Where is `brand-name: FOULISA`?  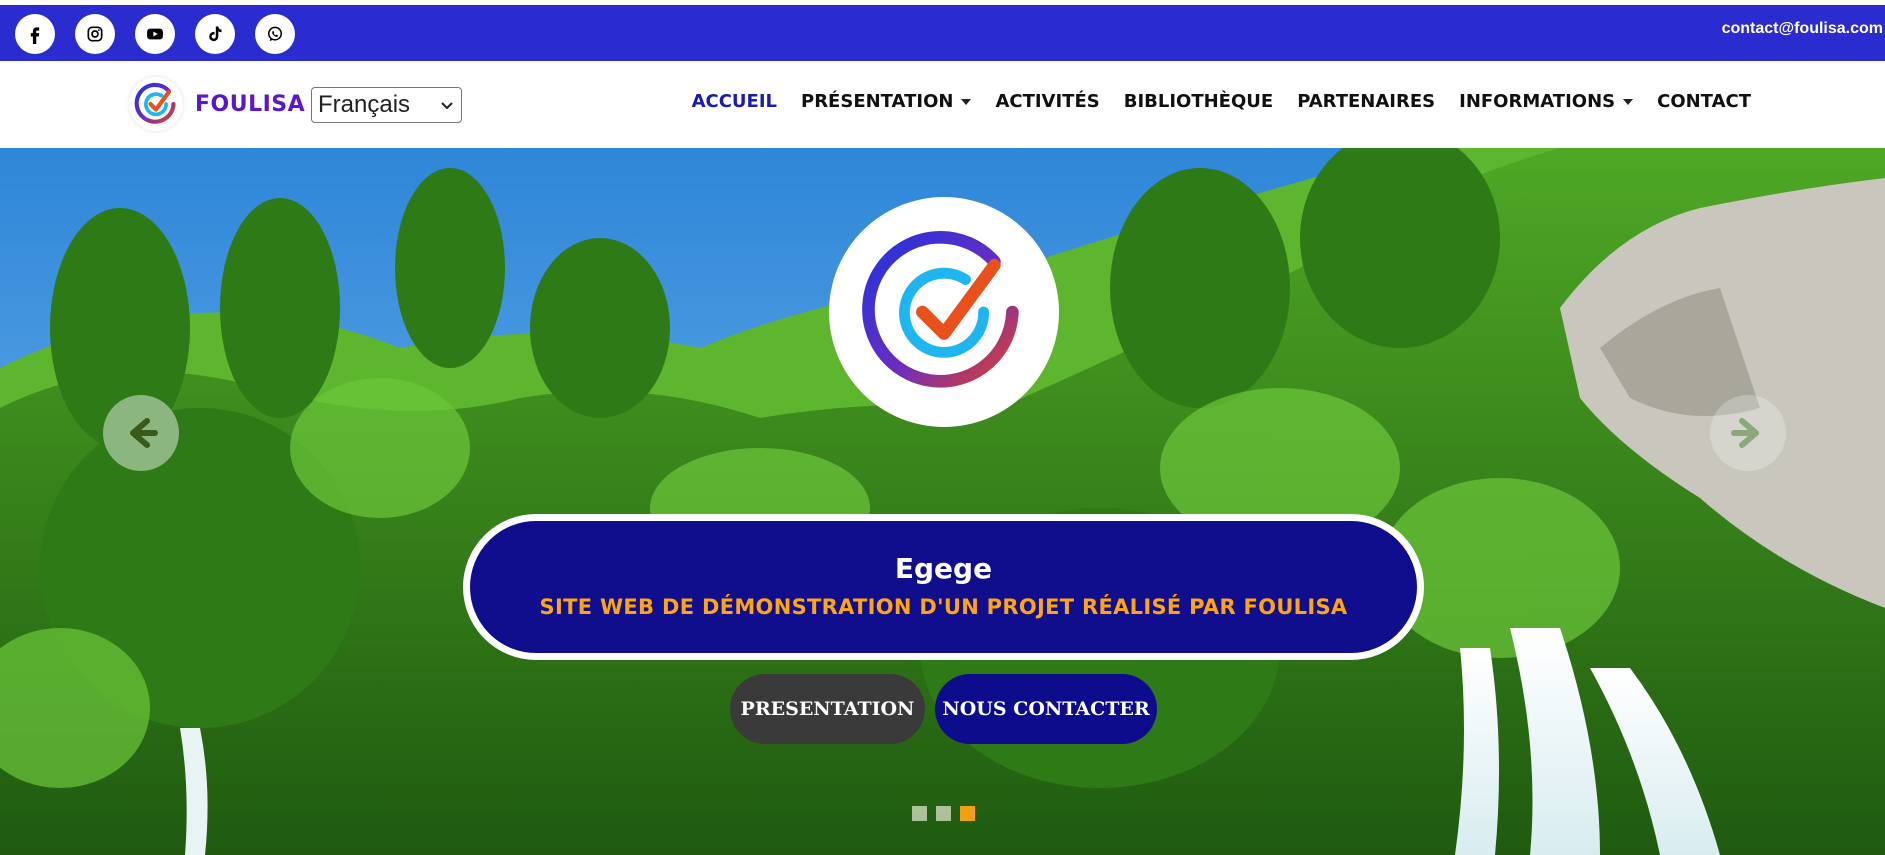 brand-name: FOULISA is located at coordinates (250, 104).